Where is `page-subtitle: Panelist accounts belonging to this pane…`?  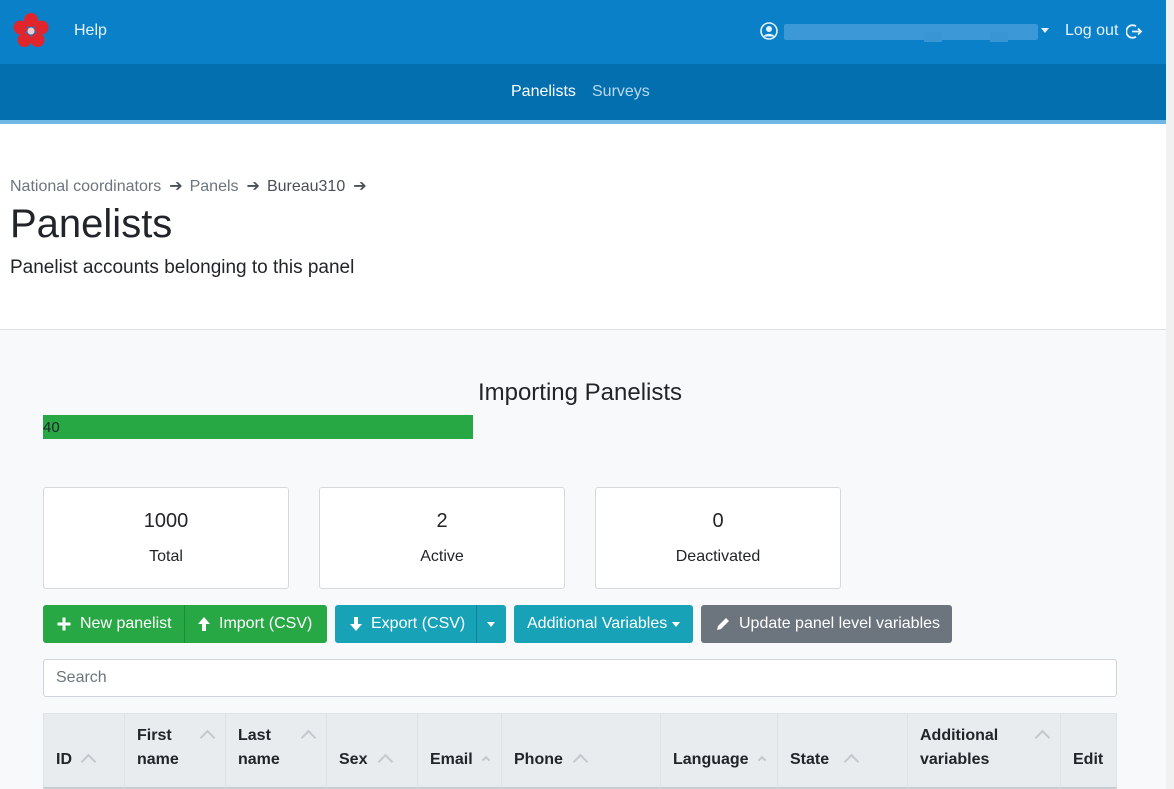 page-subtitle: Panelist accounts belonging to this pane… is located at coordinates (182, 267).